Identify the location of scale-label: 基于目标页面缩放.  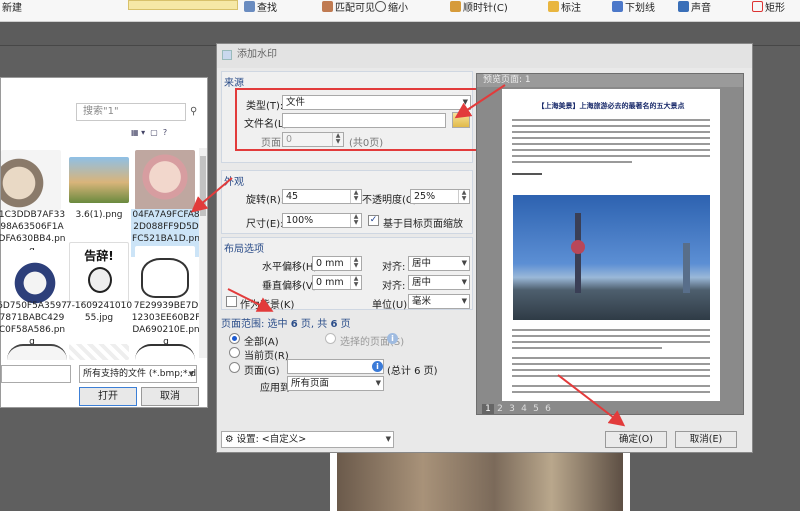
(423, 224).